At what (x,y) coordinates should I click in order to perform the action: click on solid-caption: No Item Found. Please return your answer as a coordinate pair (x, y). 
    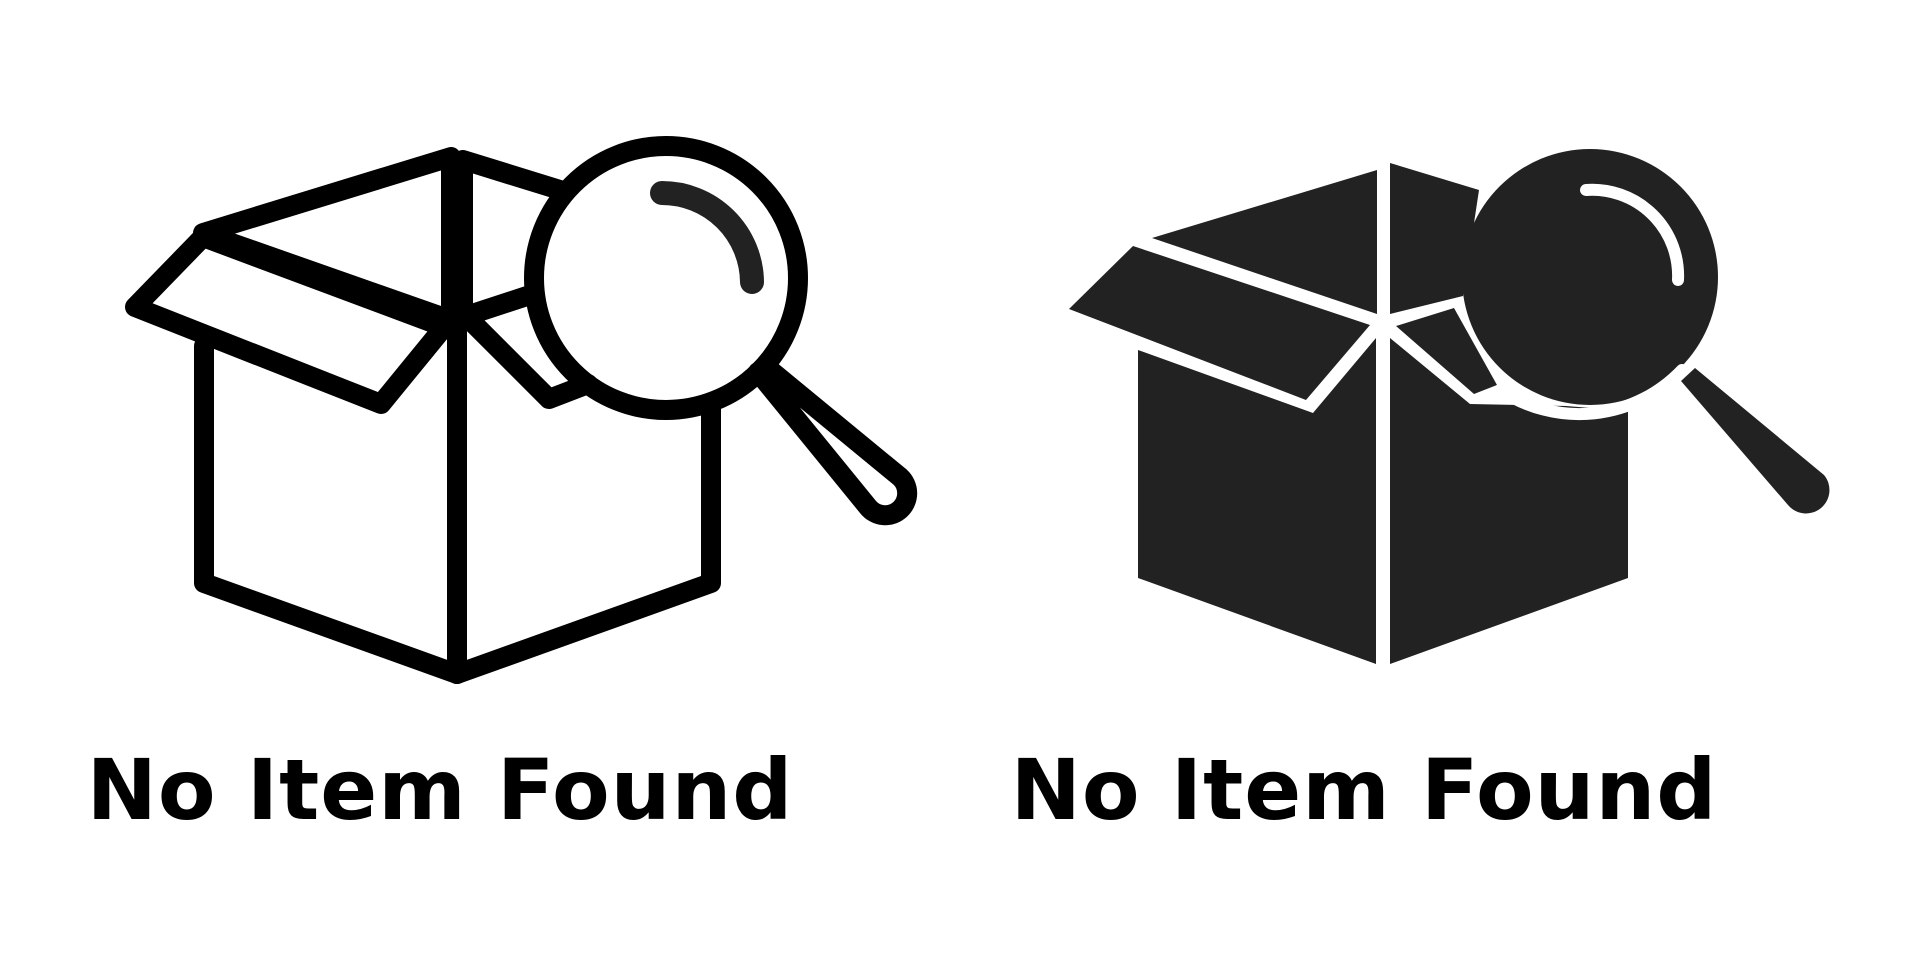
    Looking at the image, I should click on (1364, 790).